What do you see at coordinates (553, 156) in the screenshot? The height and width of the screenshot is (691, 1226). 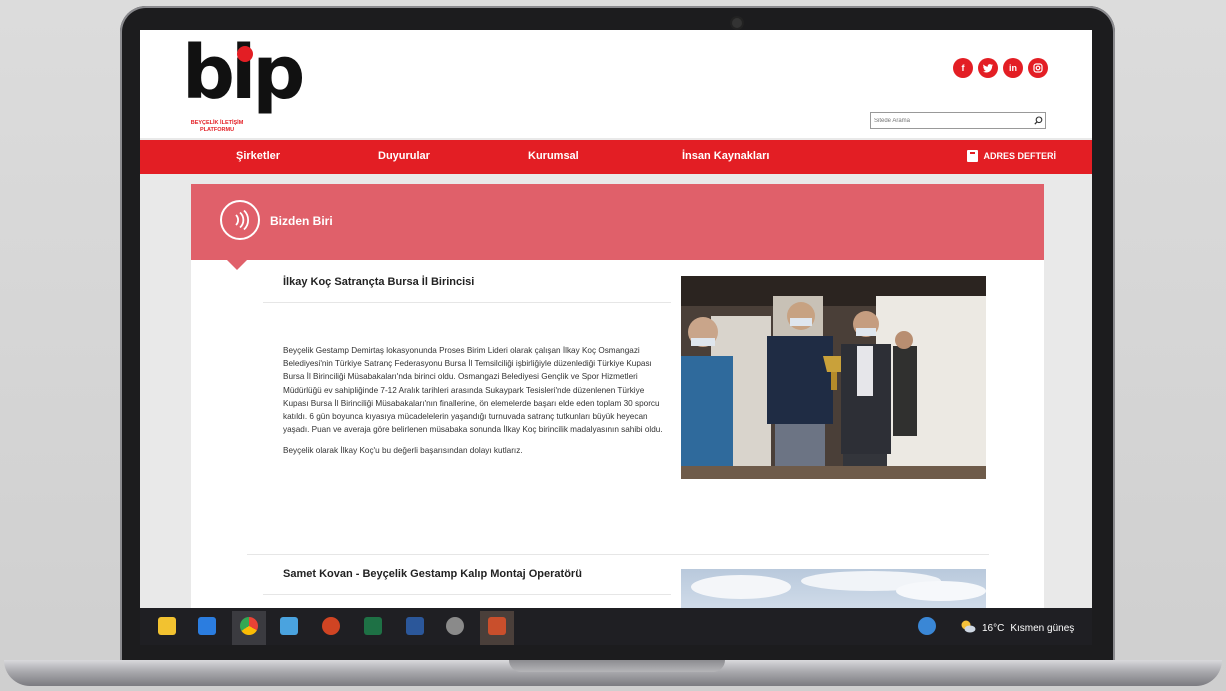 I see `nav-item-kurumsal: Kurumsal` at bounding box center [553, 156].